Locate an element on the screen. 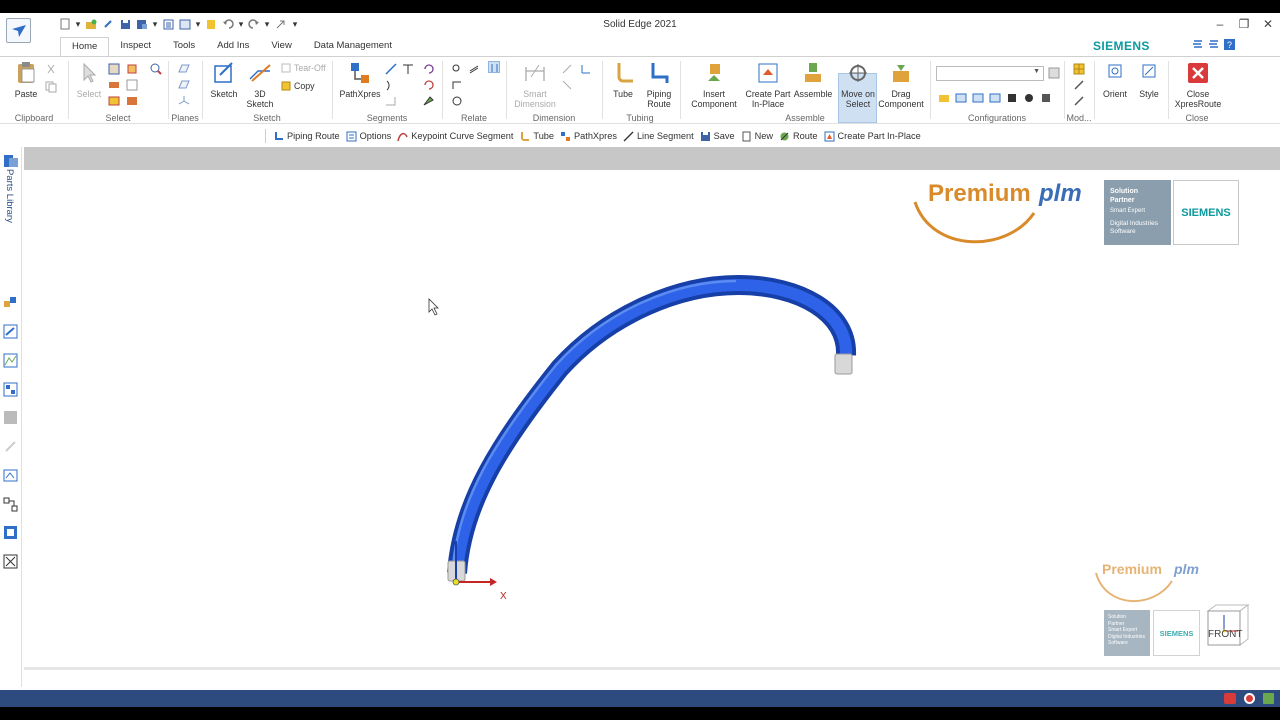  tube-model-highlight is located at coordinates (651, 426).